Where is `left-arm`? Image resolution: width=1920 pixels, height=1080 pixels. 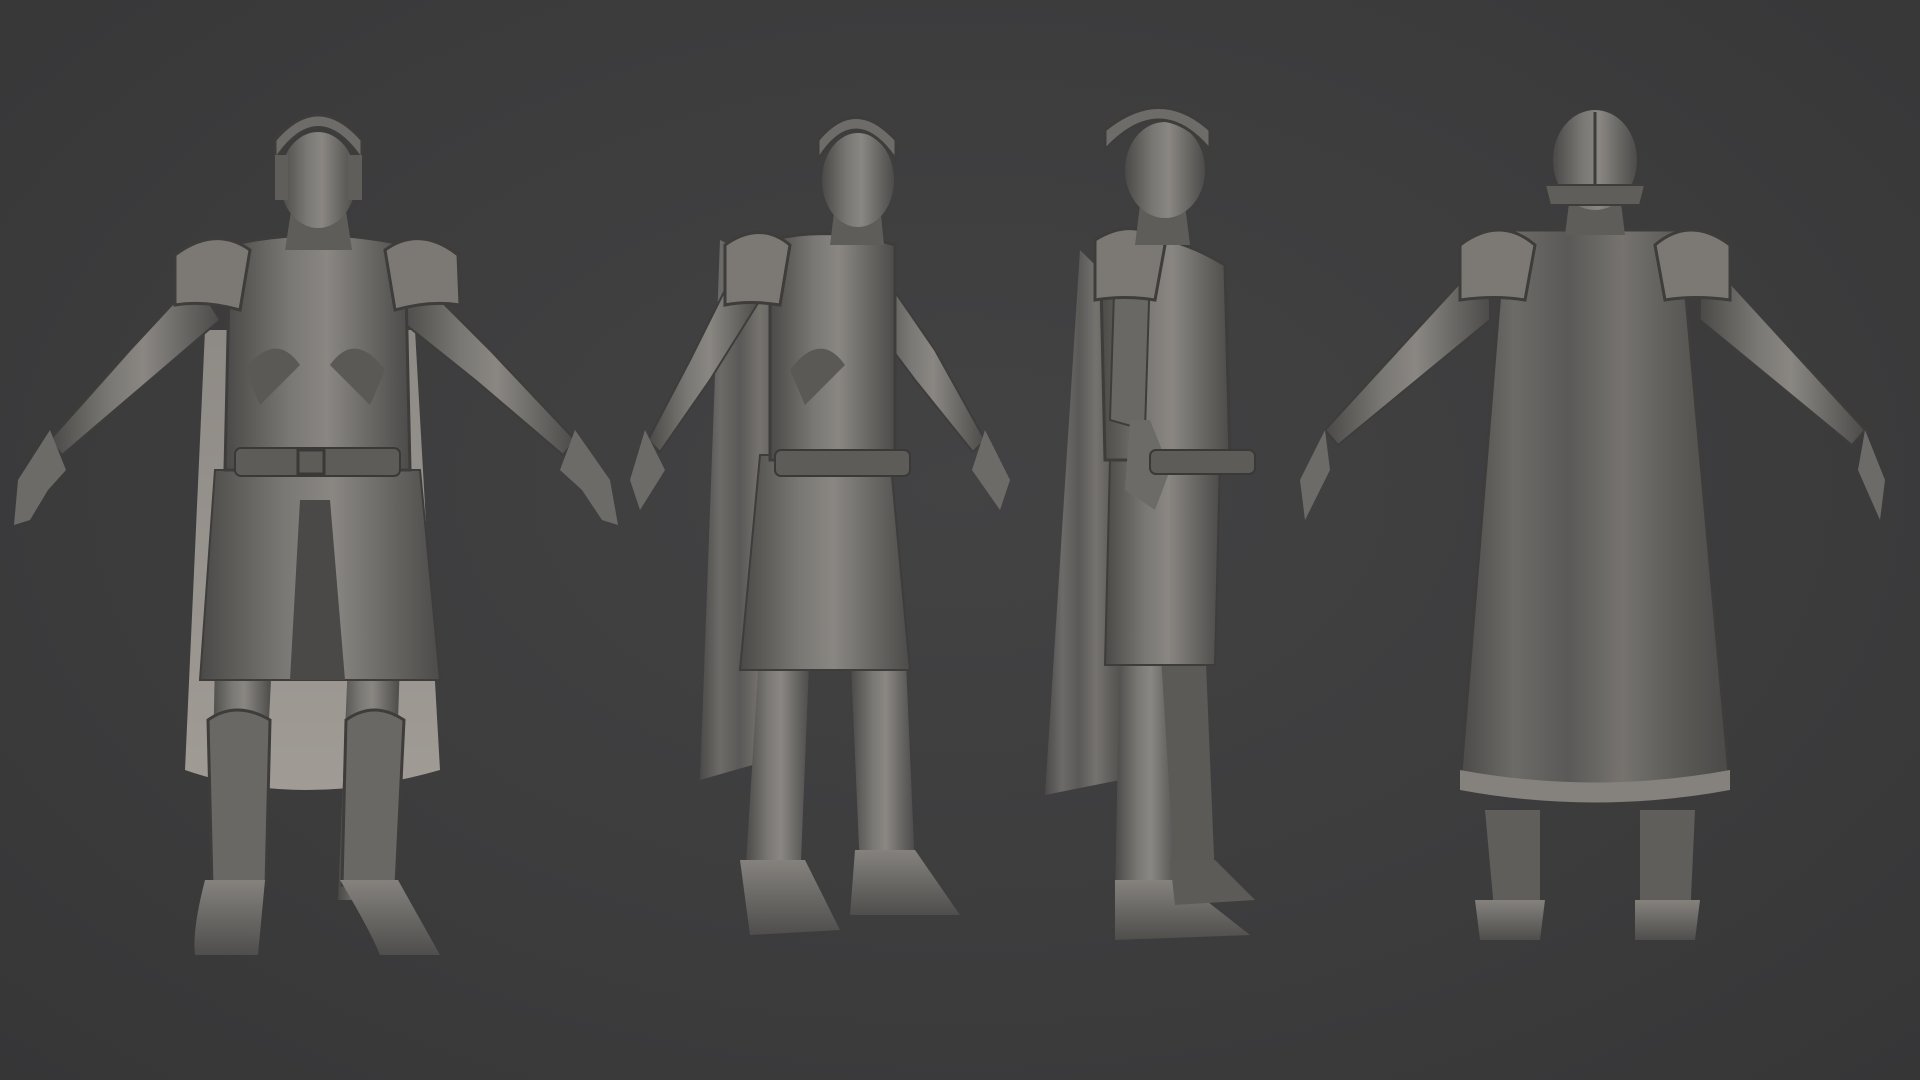
left-arm is located at coordinates (135, 367).